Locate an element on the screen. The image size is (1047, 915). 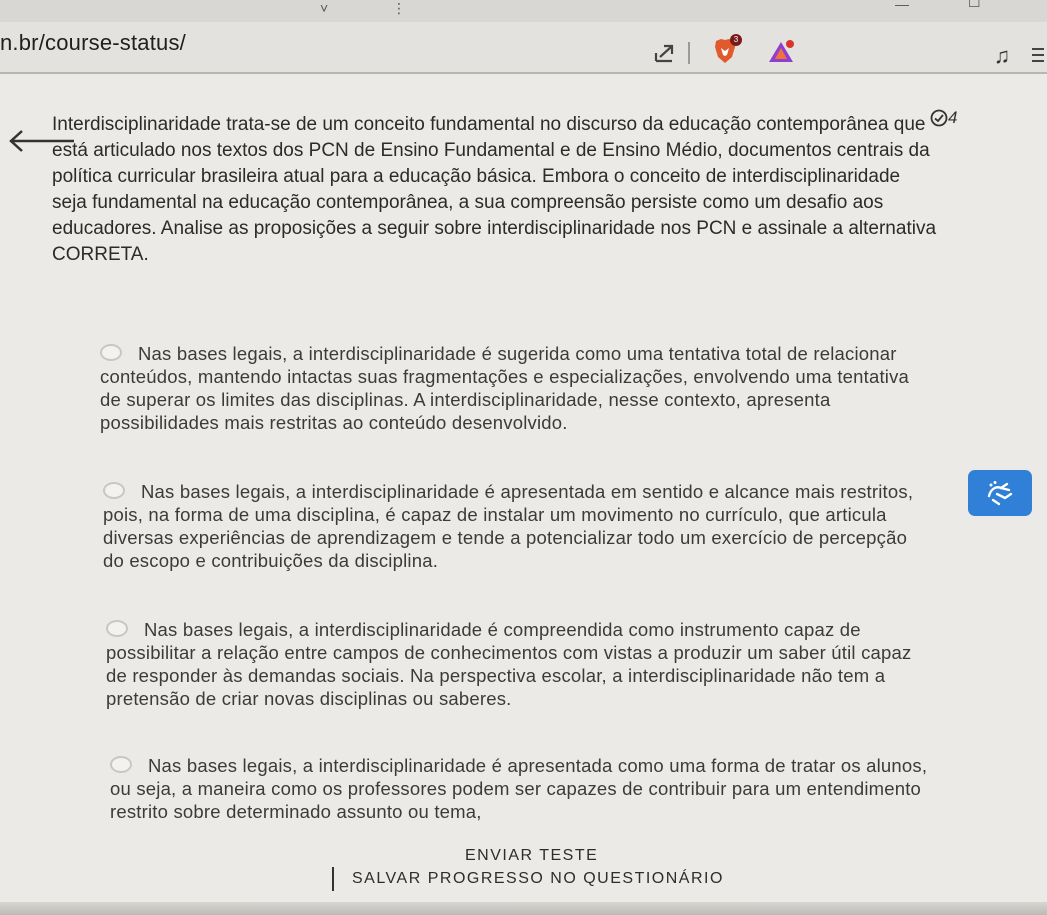
share-icon is located at coordinates (665, 53).